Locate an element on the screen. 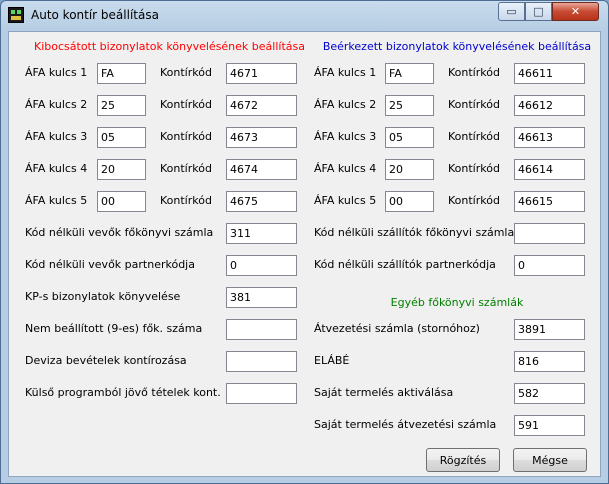 Image resolution: width=609 pixels, height=484 pixels. right-code-label-4: Kontírkód is located at coordinates (474, 168).